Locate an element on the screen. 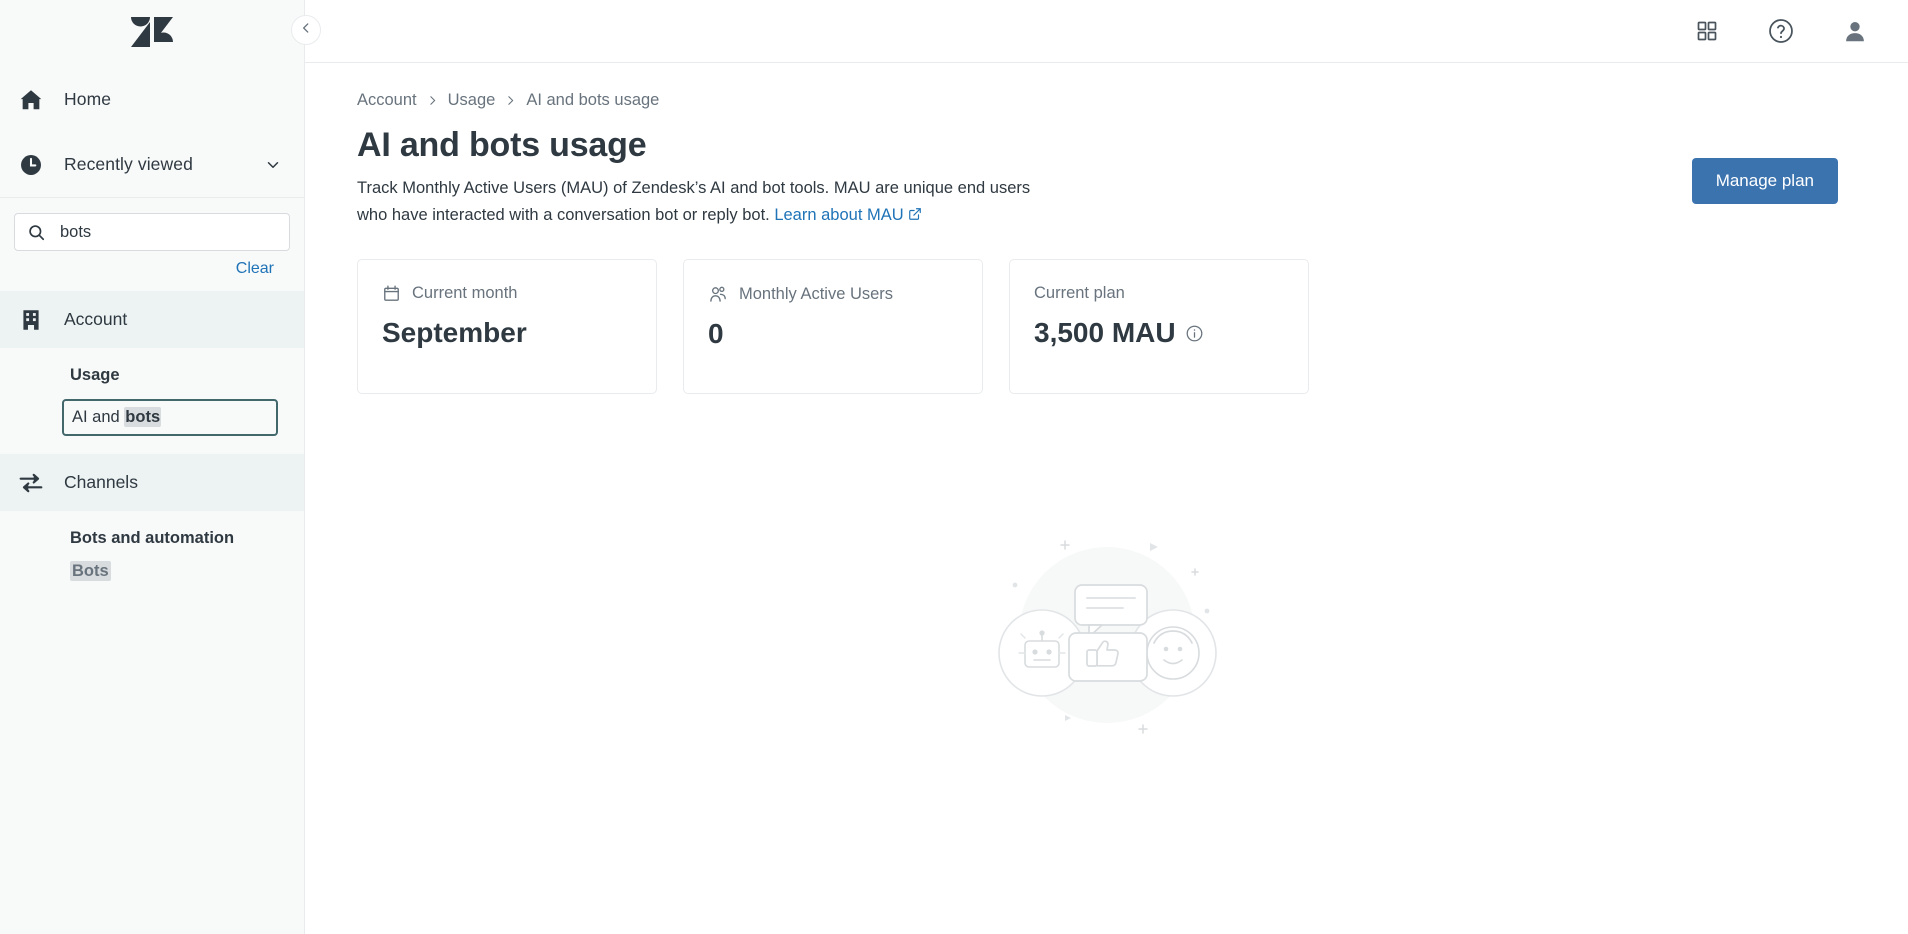 This screenshot has width=1908, height=934. search-box is located at coordinates (152, 232).